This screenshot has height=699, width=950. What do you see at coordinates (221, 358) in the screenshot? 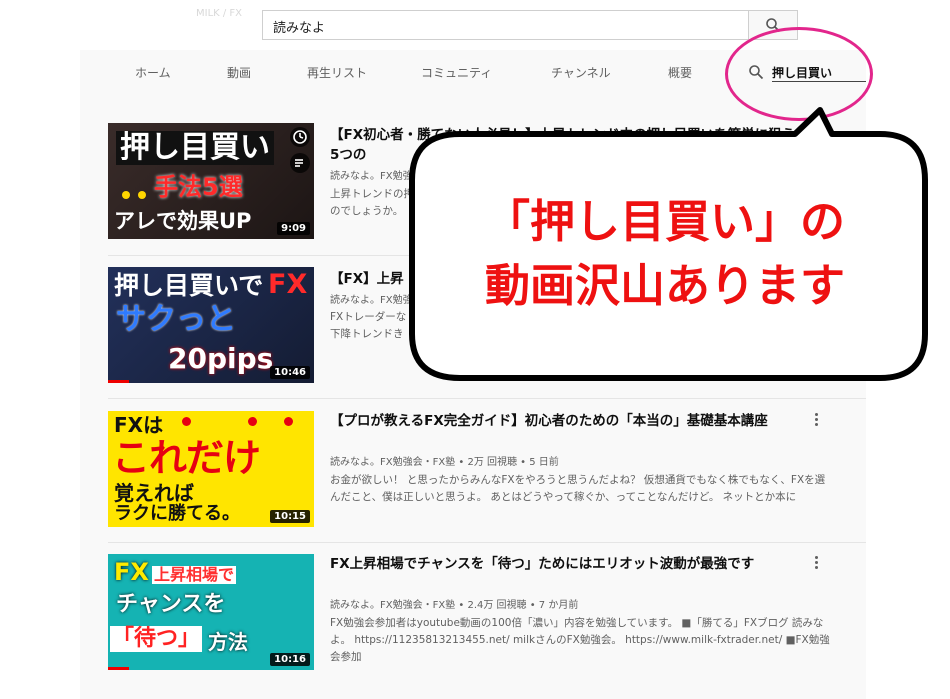
I see `thumb-text: 20pips` at bounding box center [221, 358].